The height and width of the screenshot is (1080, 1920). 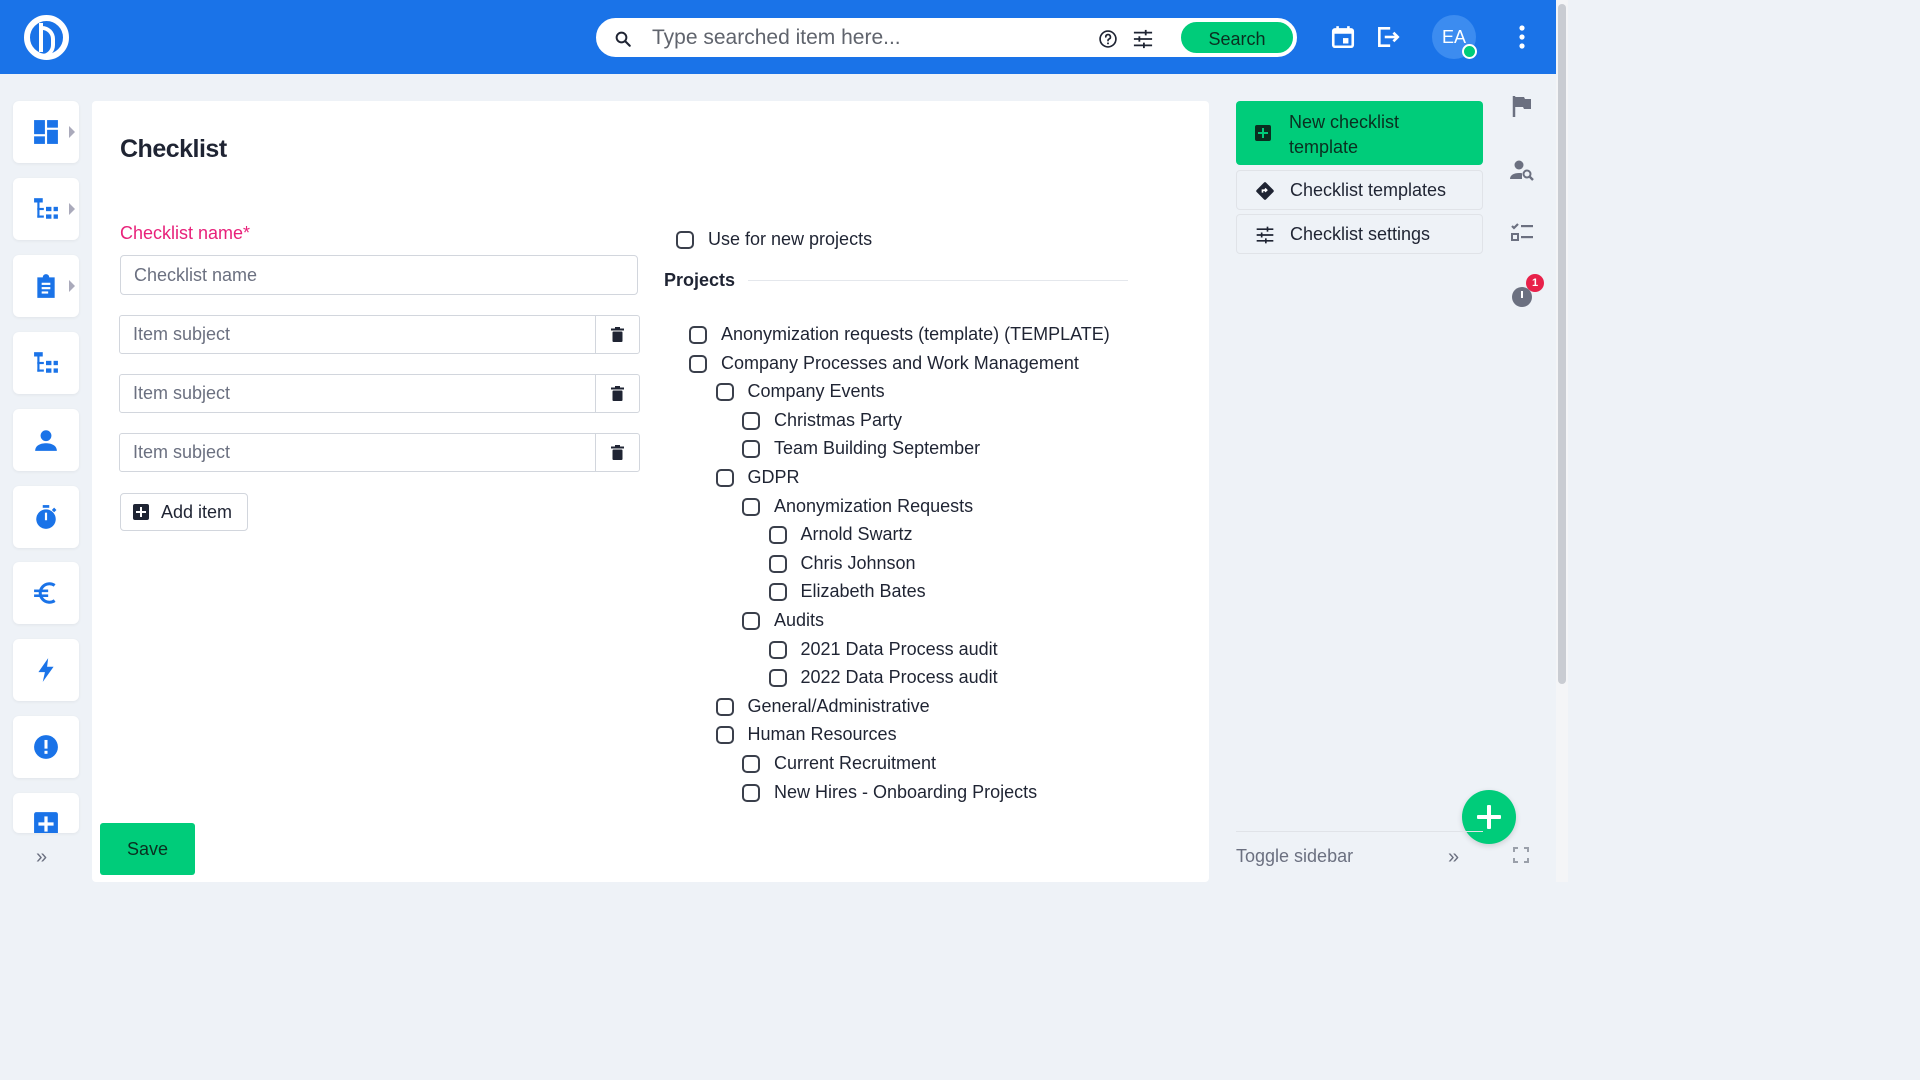 I want to click on project-label: 2022 Data Process audit, so click(x=899, y=677).